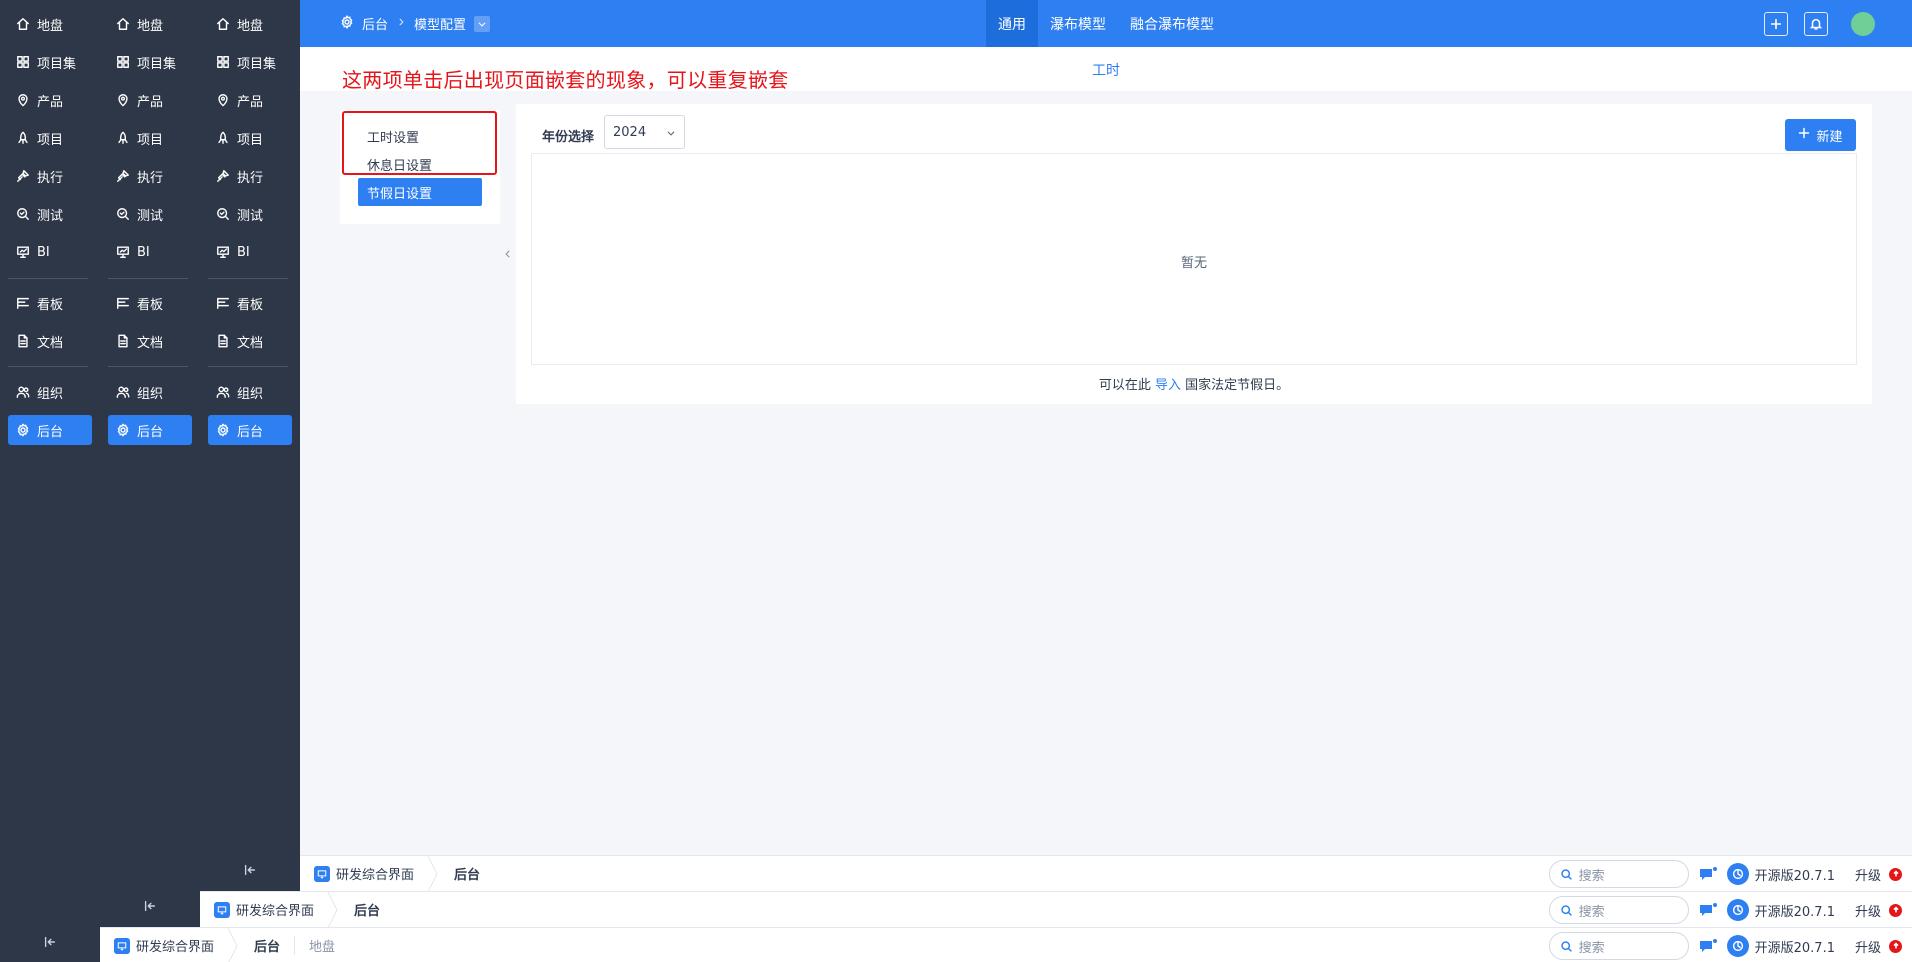 This screenshot has width=1912, height=962. I want to click on breadcrumb: 后台 模型配置, so click(415, 23).